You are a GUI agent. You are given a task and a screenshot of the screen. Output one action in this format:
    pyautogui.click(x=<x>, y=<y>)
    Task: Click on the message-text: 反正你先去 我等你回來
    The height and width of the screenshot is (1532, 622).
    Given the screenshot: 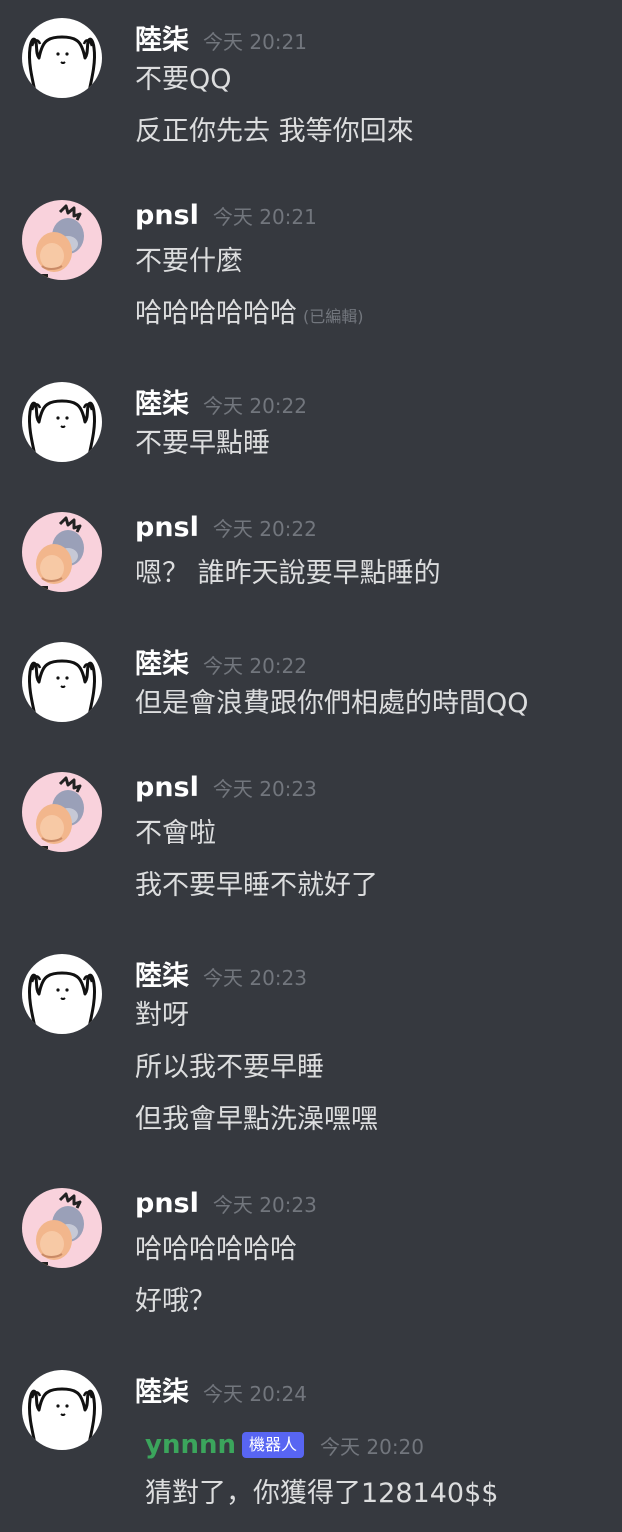 What is the action you would take?
    pyautogui.click(x=274, y=131)
    